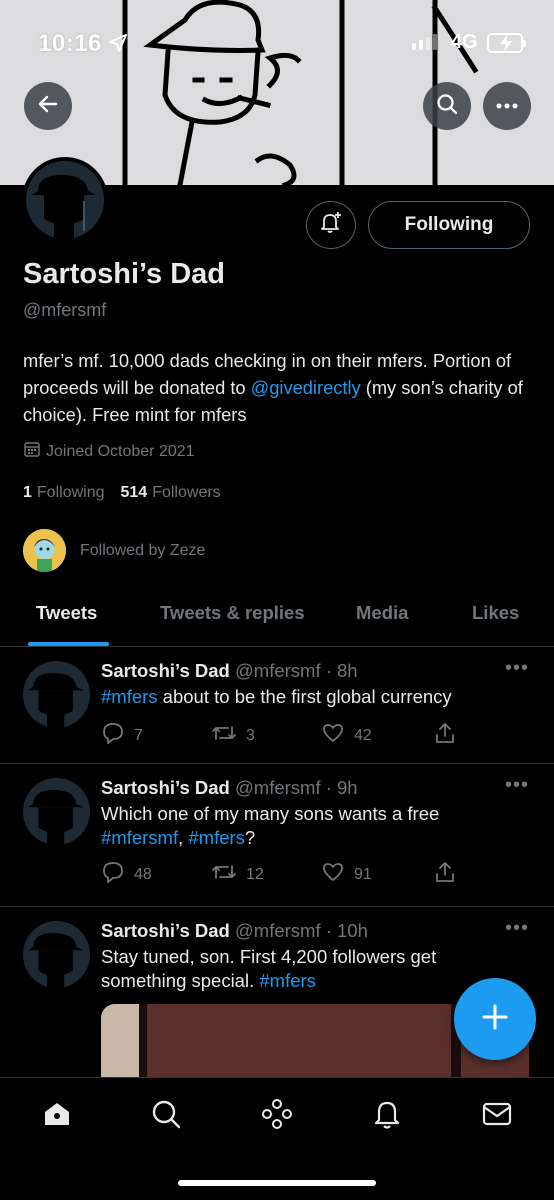  Describe the element at coordinates (166, 1116) in the screenshot. I see `nav-search` at that location.